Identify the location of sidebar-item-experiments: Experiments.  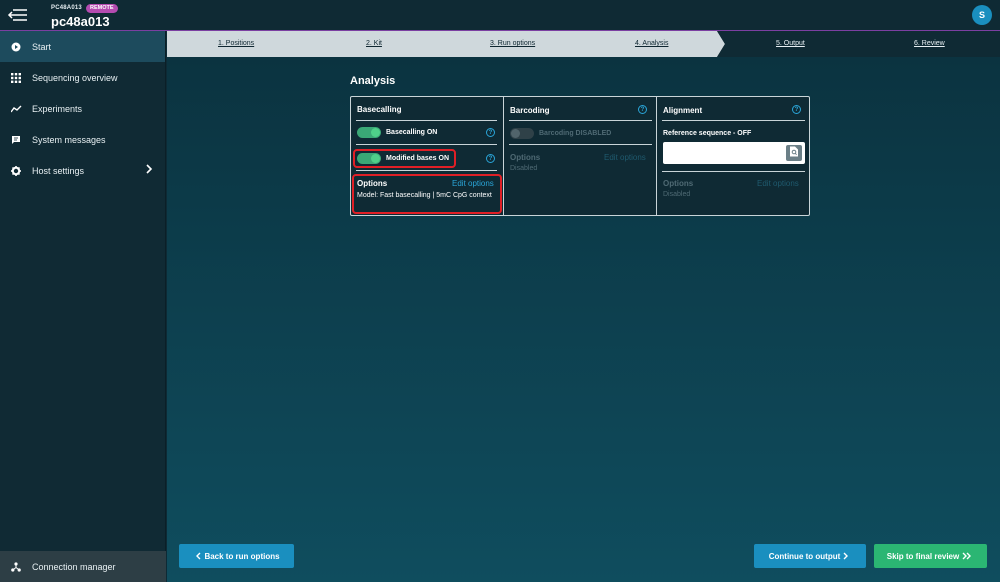
(82, 108).